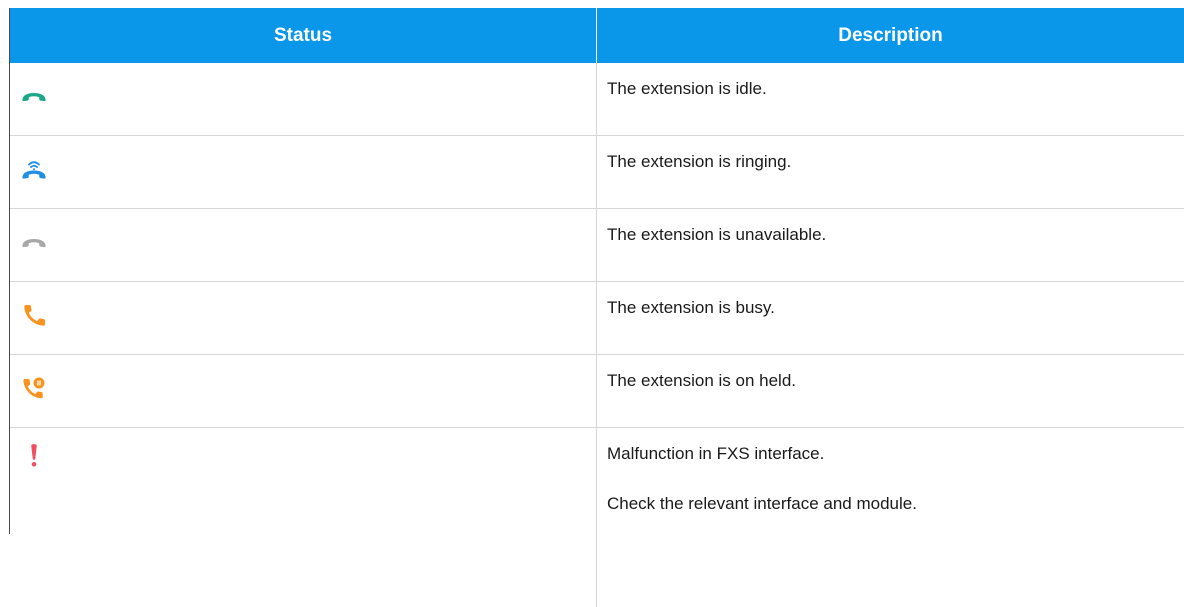 This screenshot has height=607, width=1184. Describe the element at coordinates (890, 99) in the screenshot. I see `description-cell: The extension is idle.` at that location.